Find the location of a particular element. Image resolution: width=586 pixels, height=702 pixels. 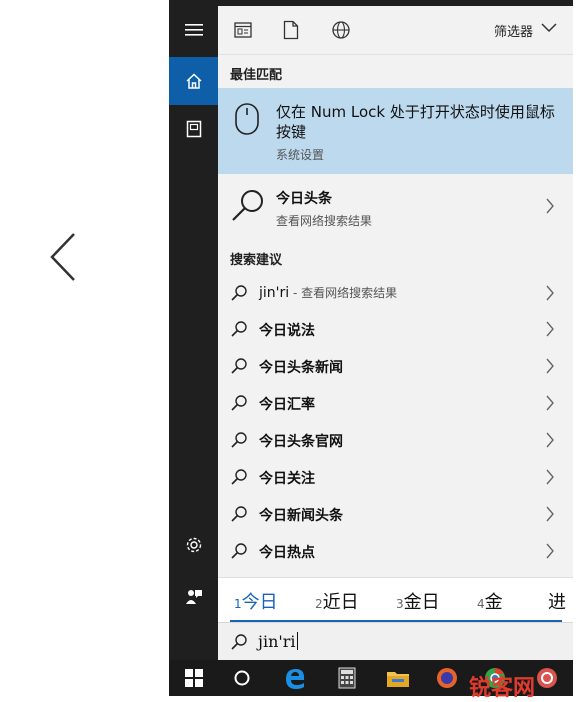

hamburger-menu-button is located at coordinates (193, 30).